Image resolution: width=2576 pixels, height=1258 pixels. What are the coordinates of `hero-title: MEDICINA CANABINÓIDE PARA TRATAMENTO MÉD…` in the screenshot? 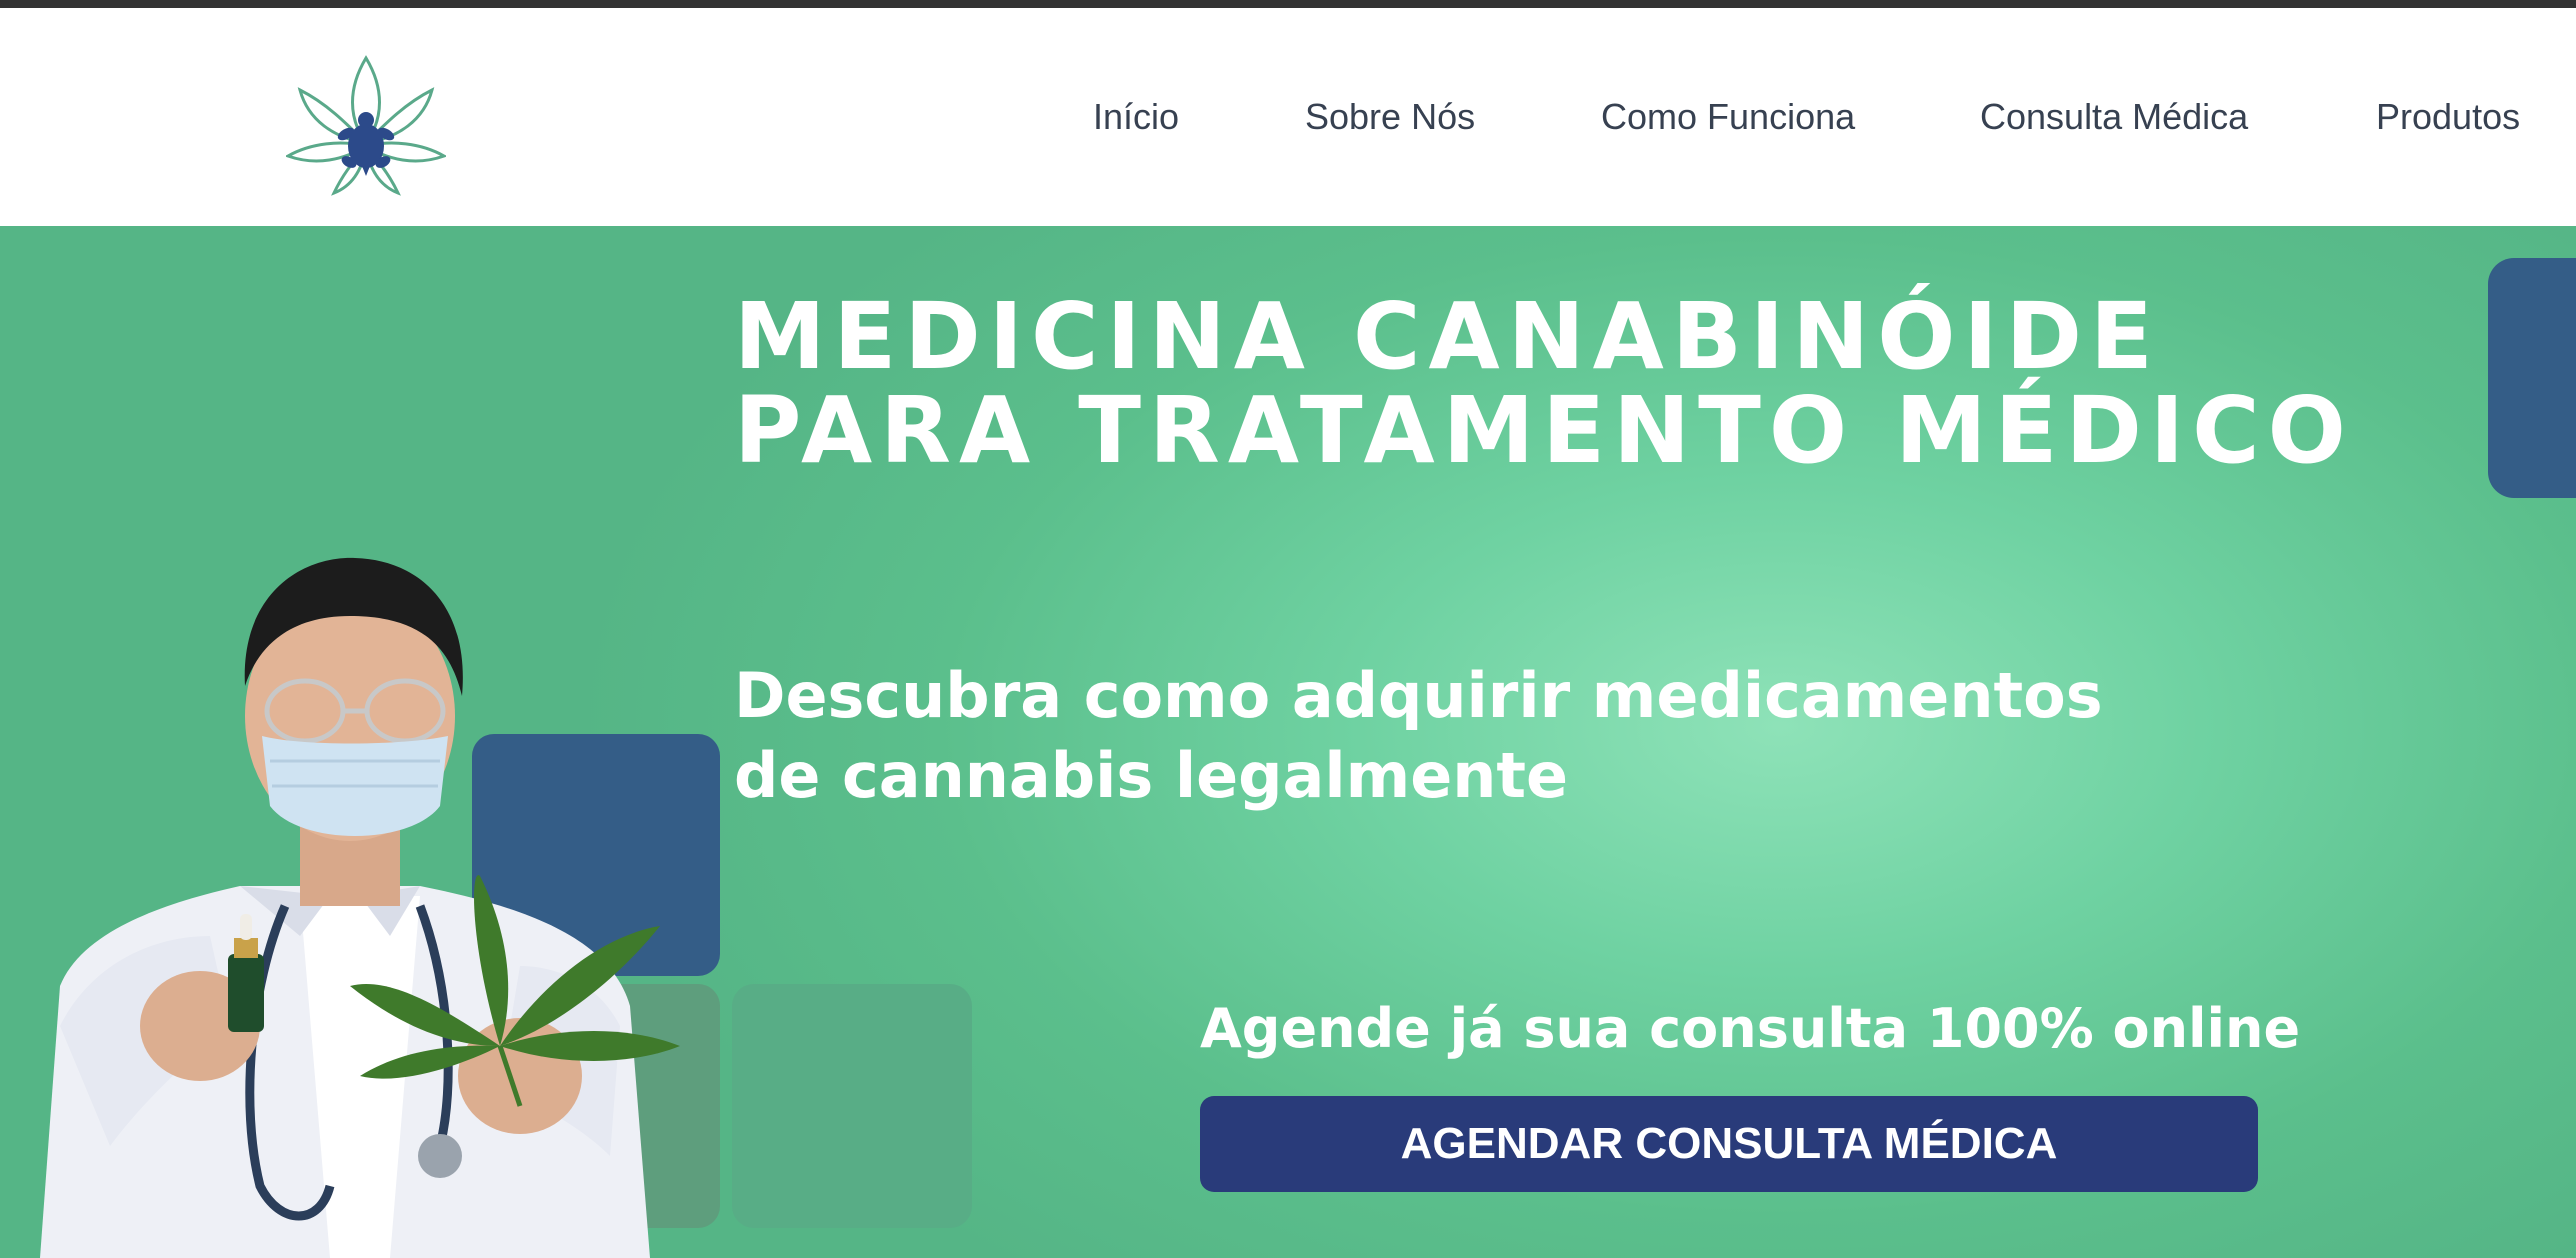 It's located at (1584, 384).